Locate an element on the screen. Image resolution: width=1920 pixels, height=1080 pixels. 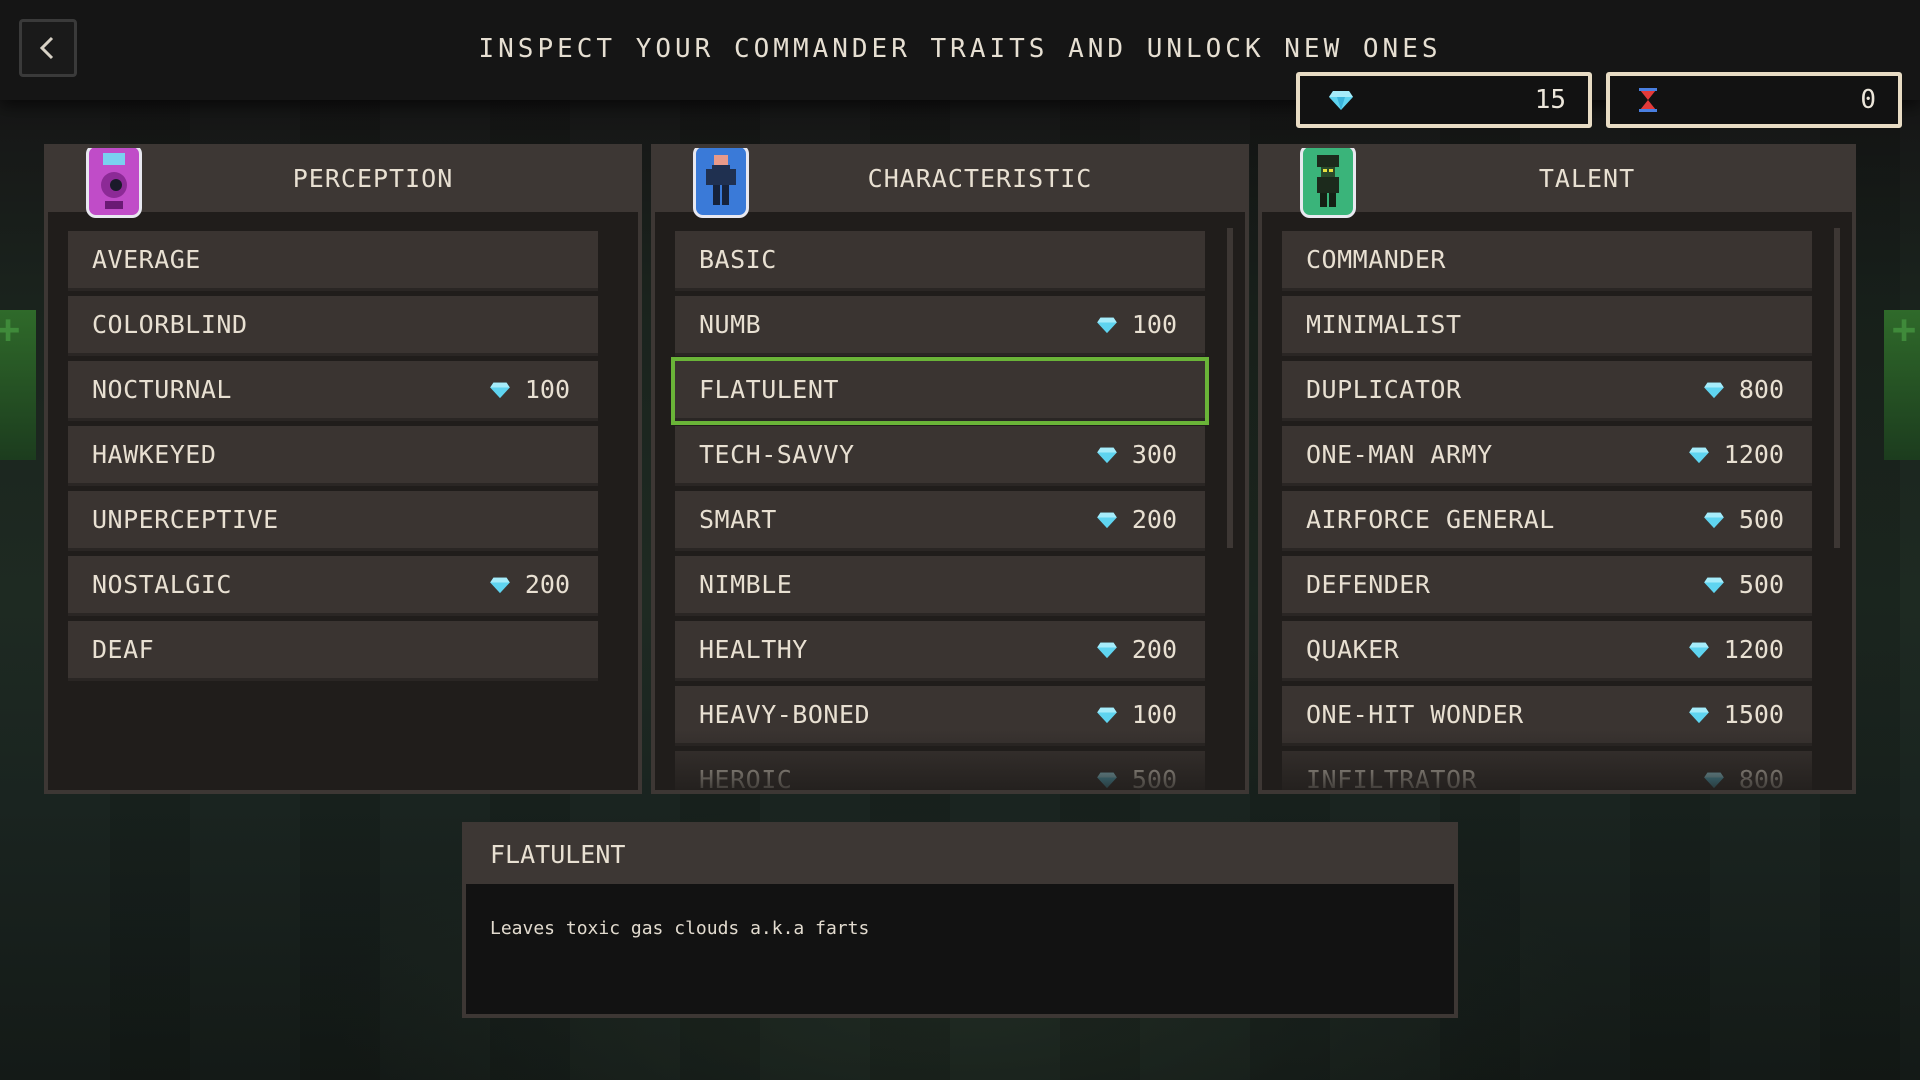
trait-label: NIMBLE is located at coordinates (746, 584).